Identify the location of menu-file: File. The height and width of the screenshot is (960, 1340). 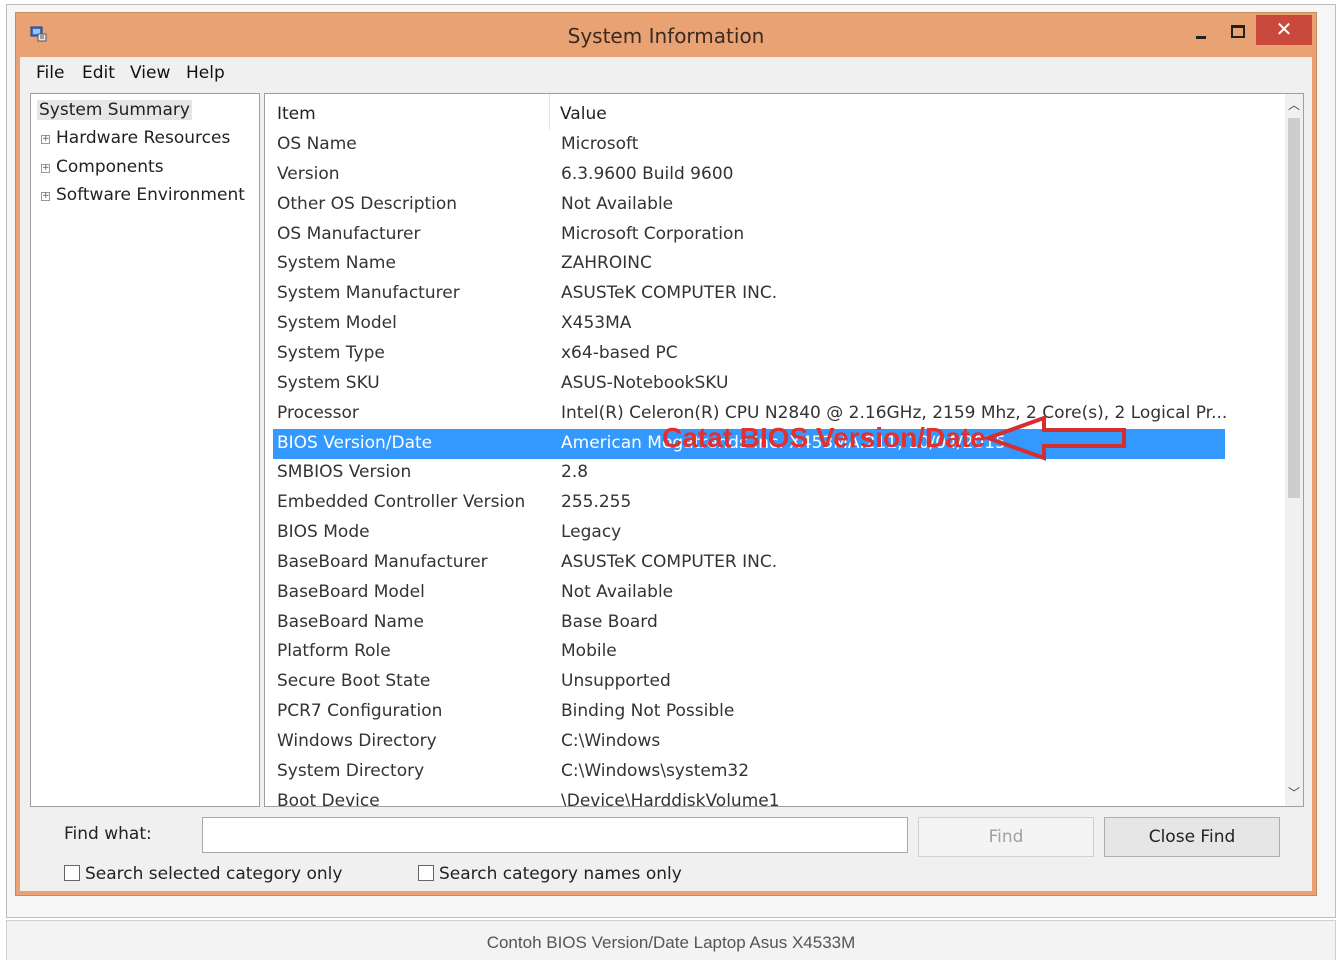
(50, 73).